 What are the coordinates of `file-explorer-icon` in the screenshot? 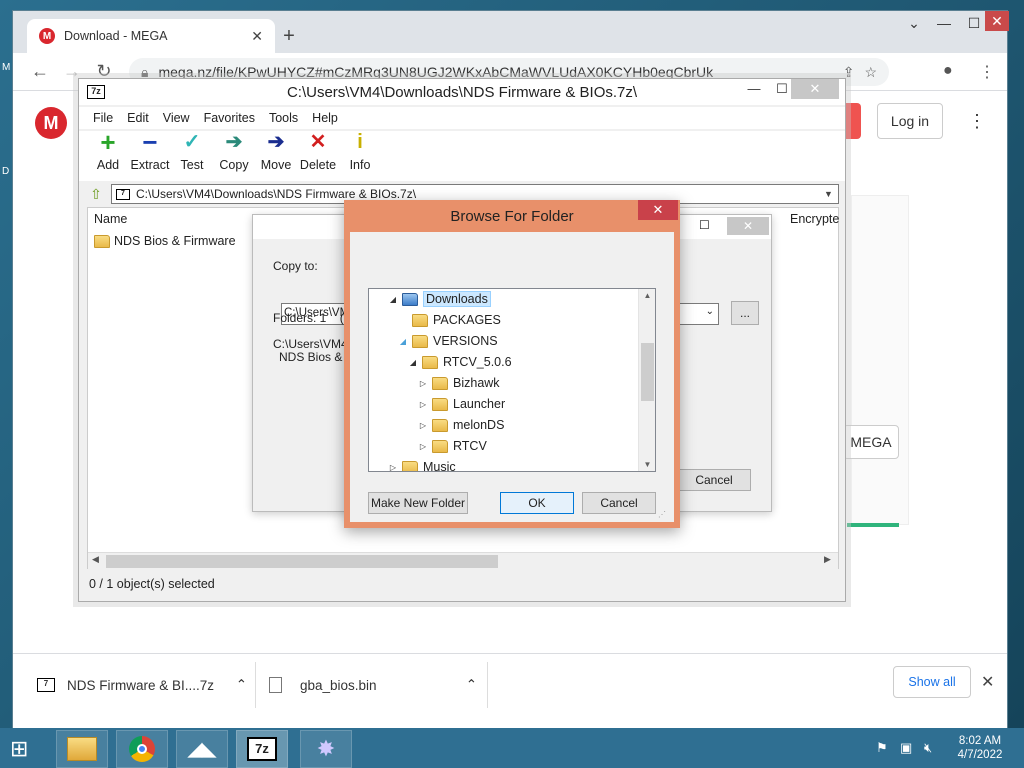 It's located at (82, 749).